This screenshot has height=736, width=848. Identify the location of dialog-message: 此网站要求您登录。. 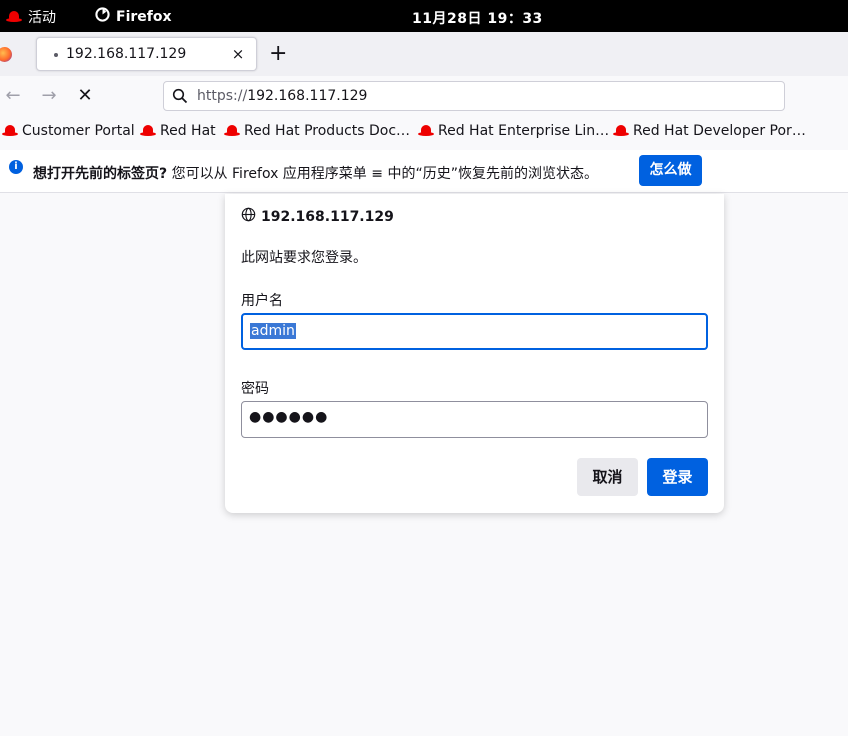
(304, 258).